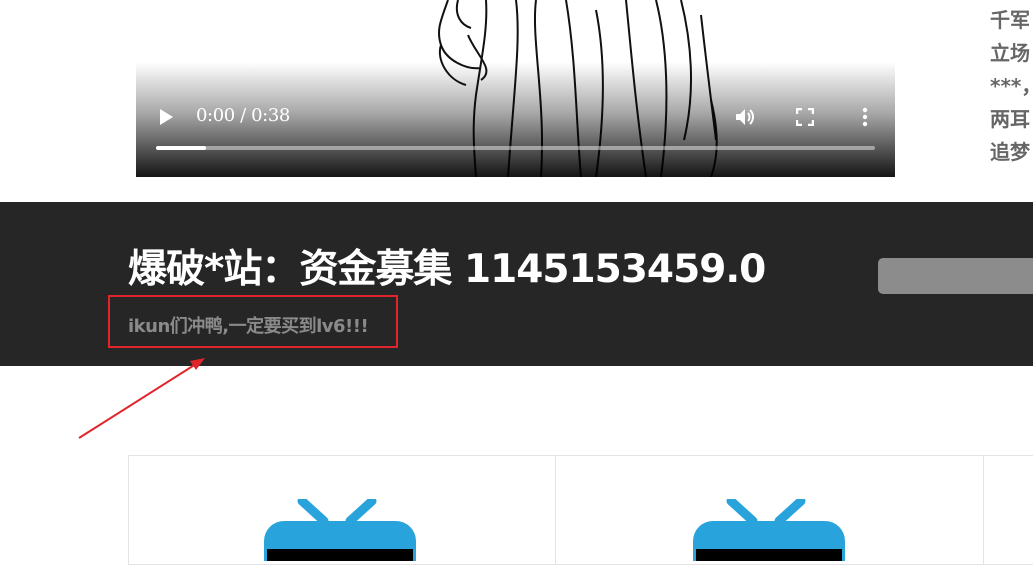 Image resolution: width=1033 pixels, height=565 pixels. I want to click on side-article-text: 千军 立场 ***， 两耳 追梦 去聊, so click(1011, 87).